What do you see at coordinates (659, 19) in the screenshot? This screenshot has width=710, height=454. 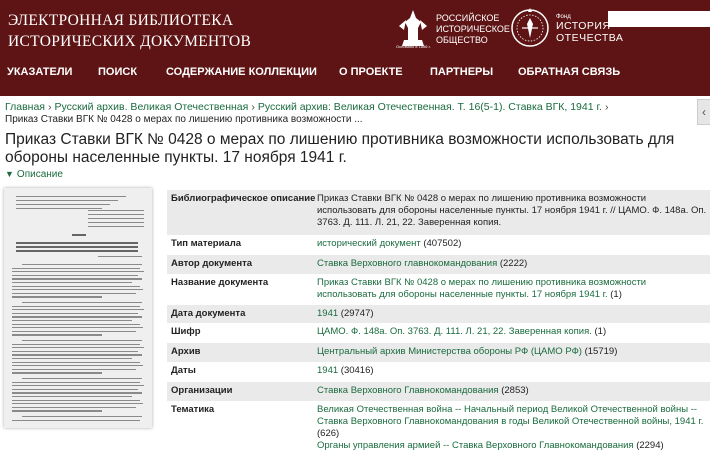 I see `search-input` at bounding box center [659, 19].